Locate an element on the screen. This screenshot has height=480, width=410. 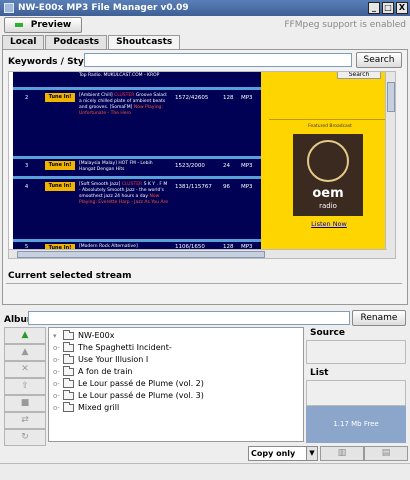
stream-bitrate: 128 is located at coordinates (228, 98).